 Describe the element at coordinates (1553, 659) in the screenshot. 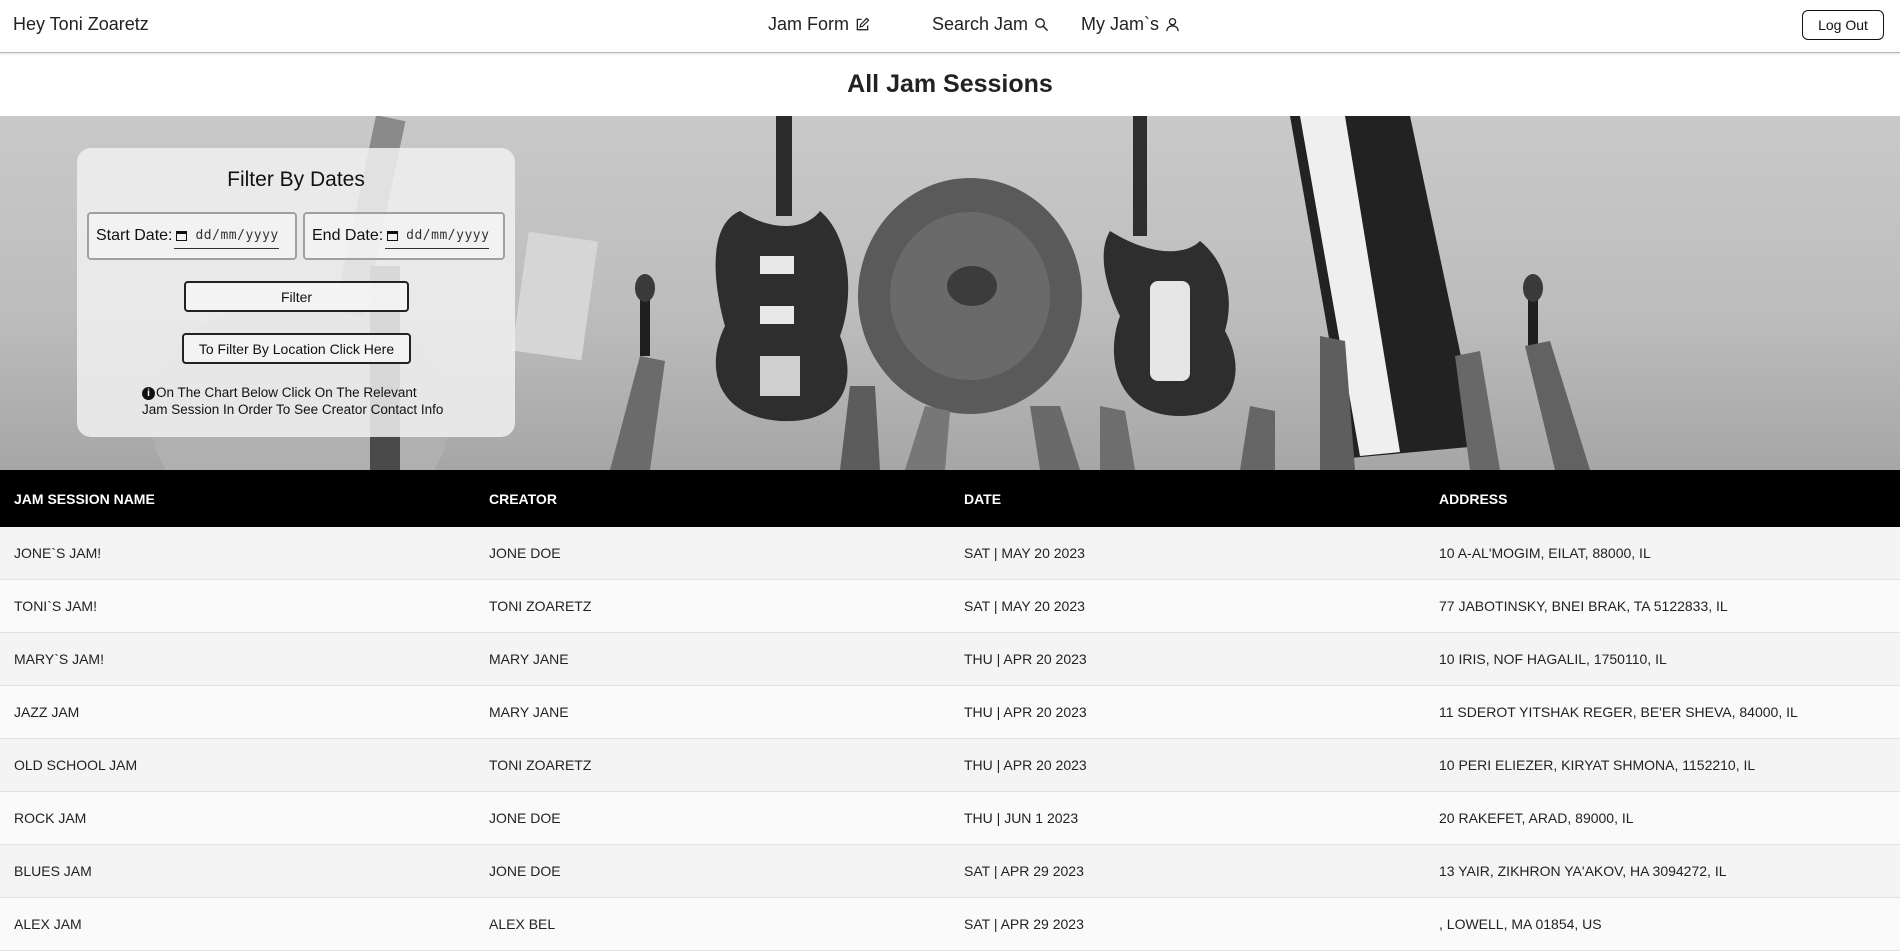

I see `cell-address: 10 IRIS, NOF HAGALIL, 1750110, IL` at that location.